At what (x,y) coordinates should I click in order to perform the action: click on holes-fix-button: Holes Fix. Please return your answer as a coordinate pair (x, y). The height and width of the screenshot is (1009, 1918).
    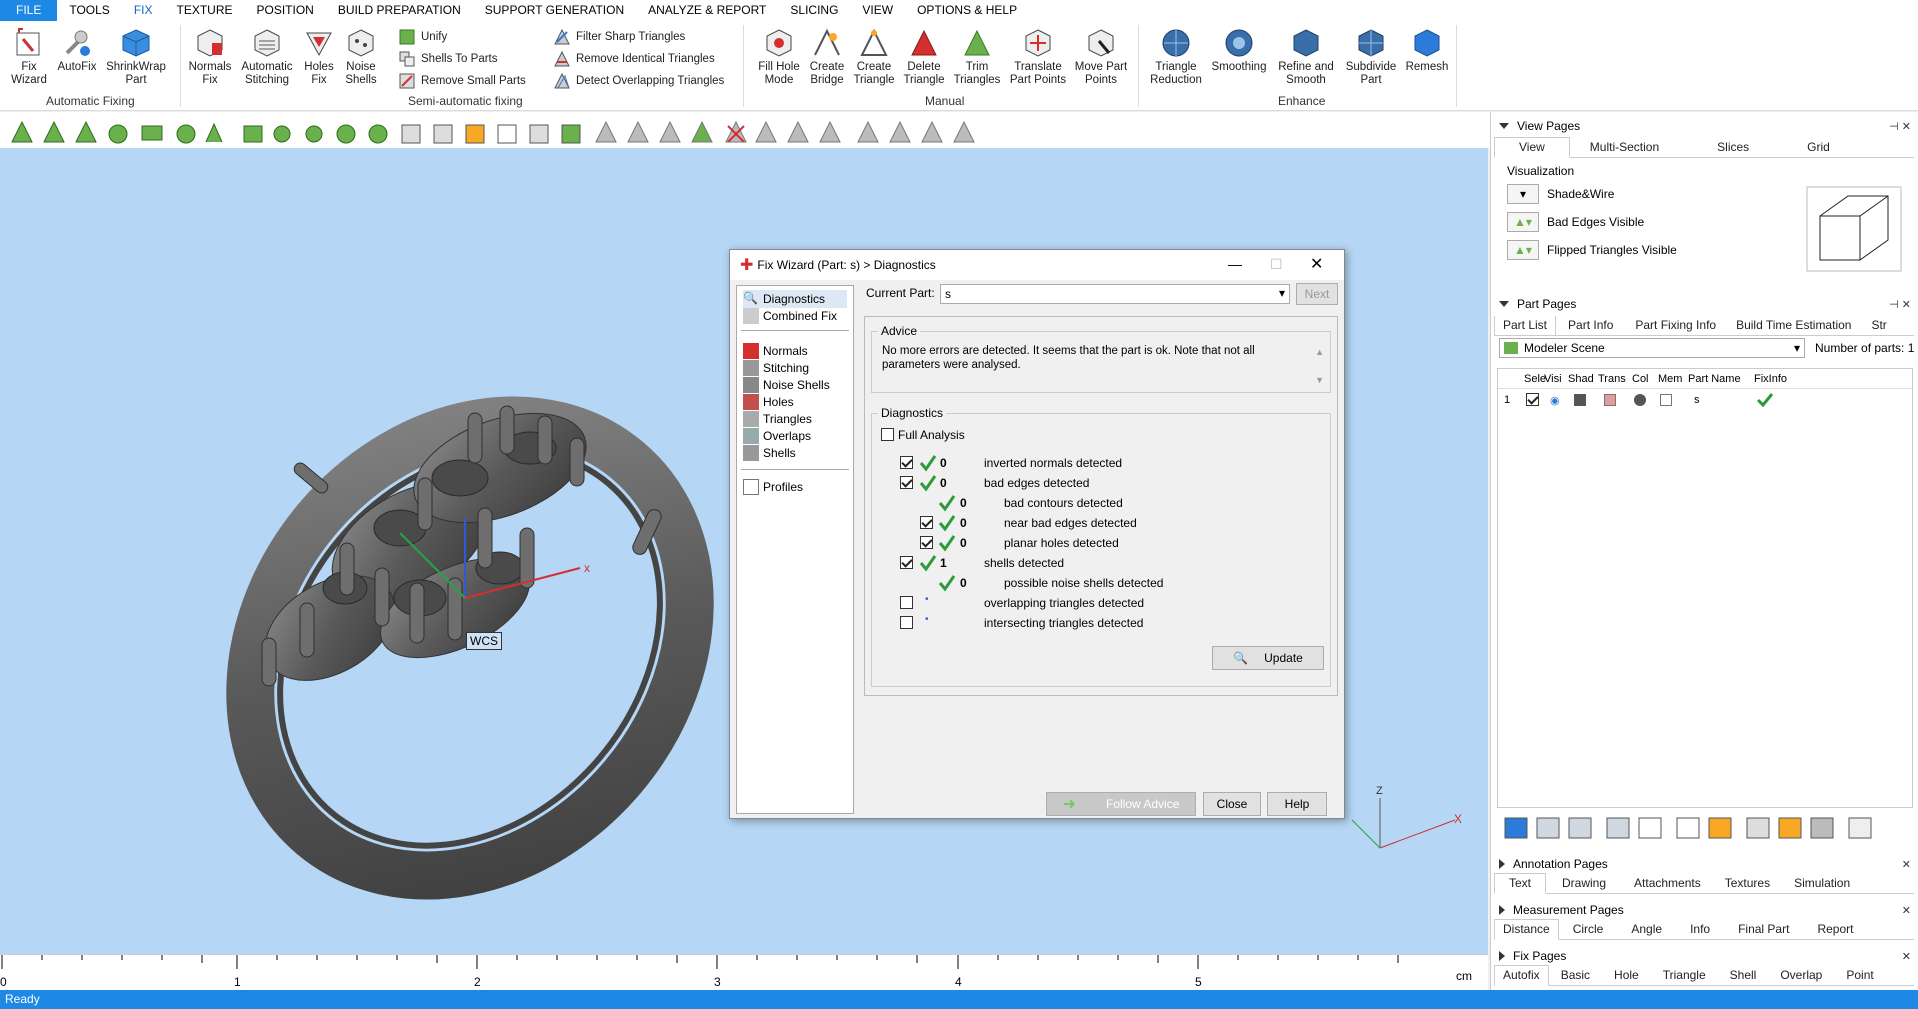
    Looking at the image, I should click on (319, 57).